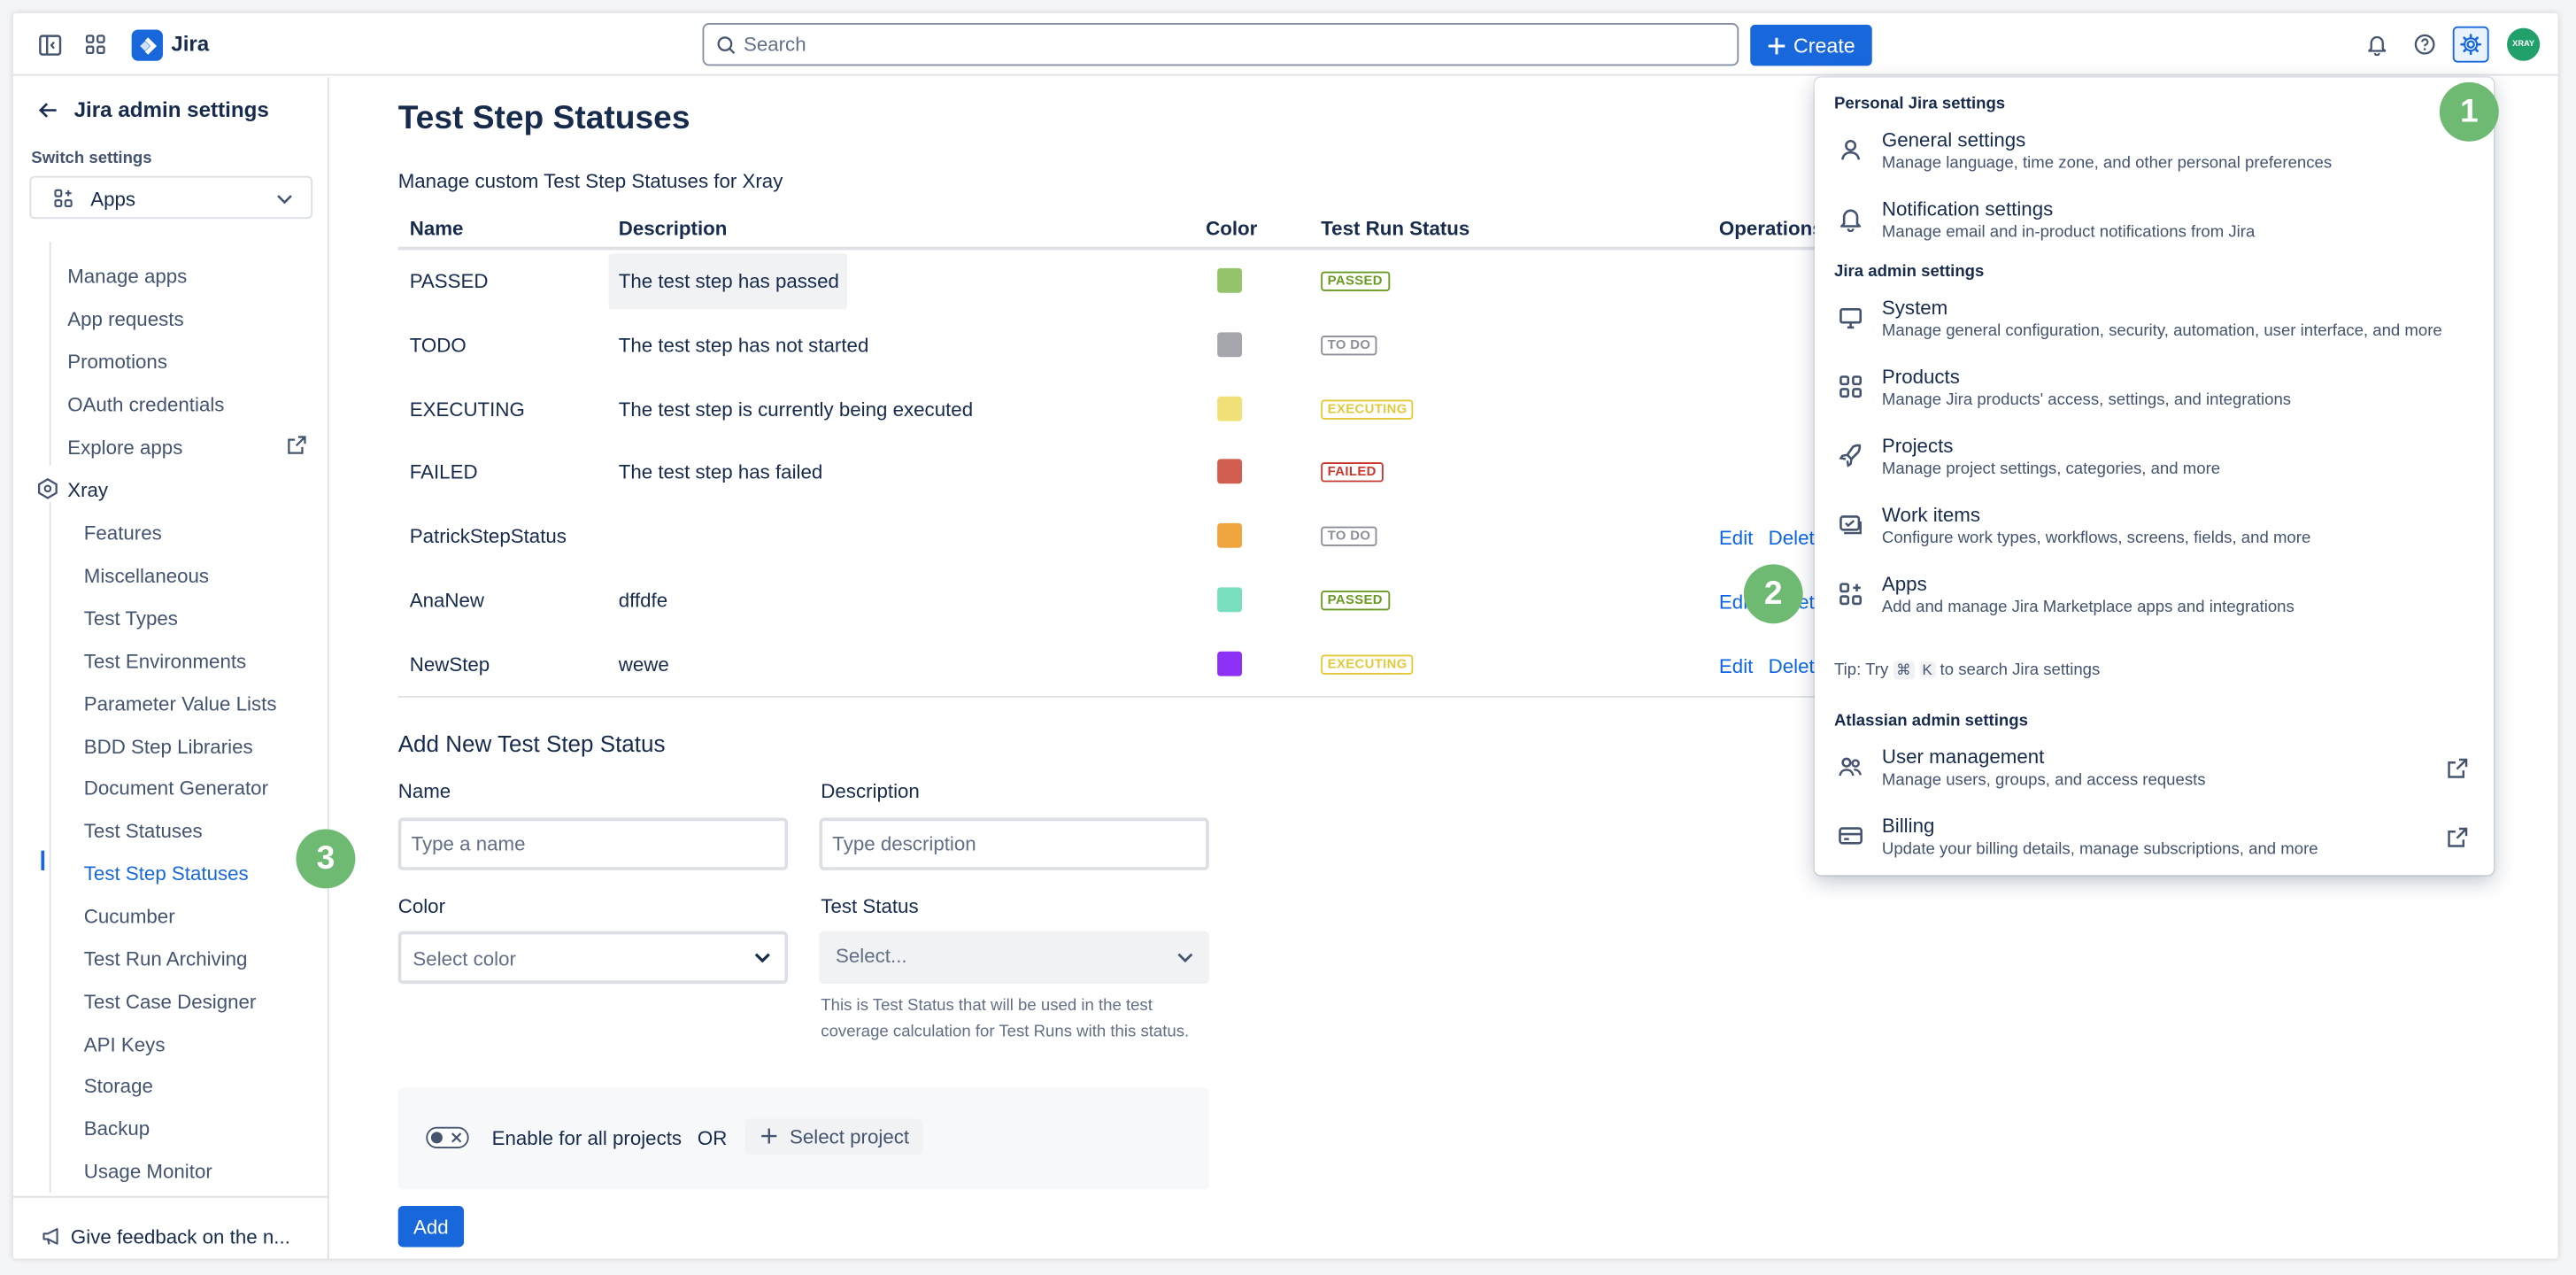 The image size is (2576, 1275). Describe the element at coordinates (170, 1002) in the screenshot. I see `sidebar-item-test-case-designer: Test Case Designer` at that location.